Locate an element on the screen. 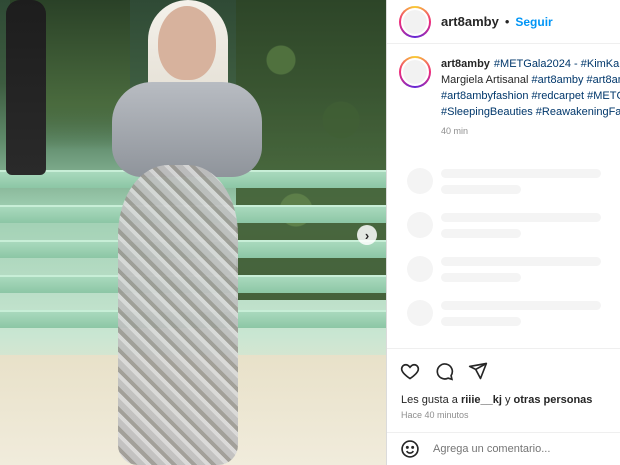  likes-prefix: Les gusta a is located at coordinates (429, 400).